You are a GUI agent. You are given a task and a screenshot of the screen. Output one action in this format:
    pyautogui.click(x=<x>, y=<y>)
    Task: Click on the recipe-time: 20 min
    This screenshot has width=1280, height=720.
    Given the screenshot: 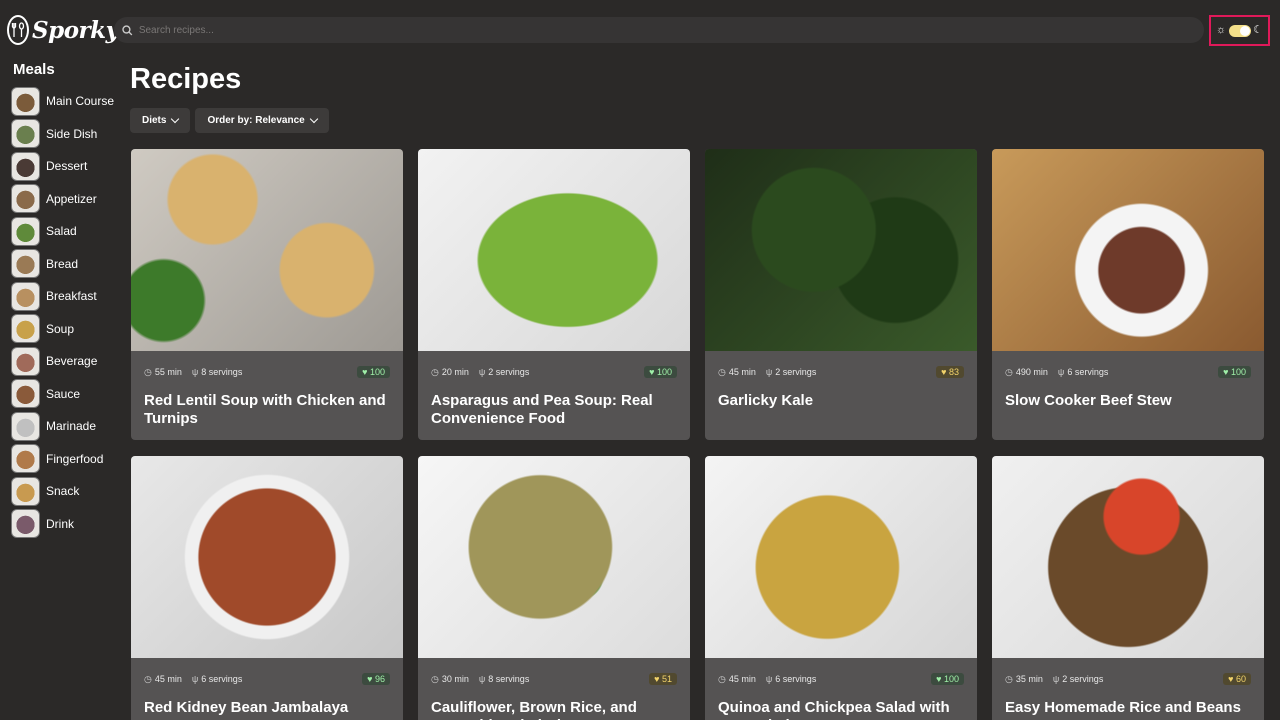 What is the action you would take?
    pyautogui.click(x=455, y=372)
    